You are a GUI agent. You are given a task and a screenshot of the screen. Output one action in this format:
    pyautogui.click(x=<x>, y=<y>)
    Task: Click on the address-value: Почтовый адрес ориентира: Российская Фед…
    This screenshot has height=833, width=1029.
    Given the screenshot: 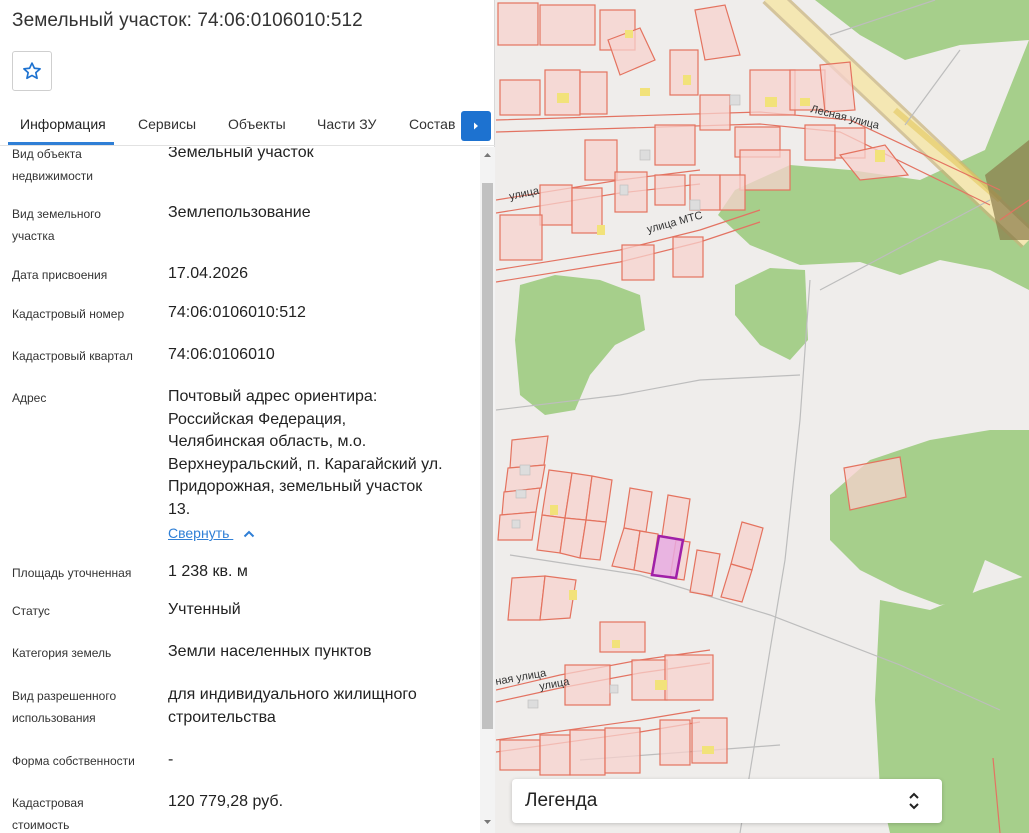 What is the action you would take?
    pyautogui.click(x=318, y=453)
    